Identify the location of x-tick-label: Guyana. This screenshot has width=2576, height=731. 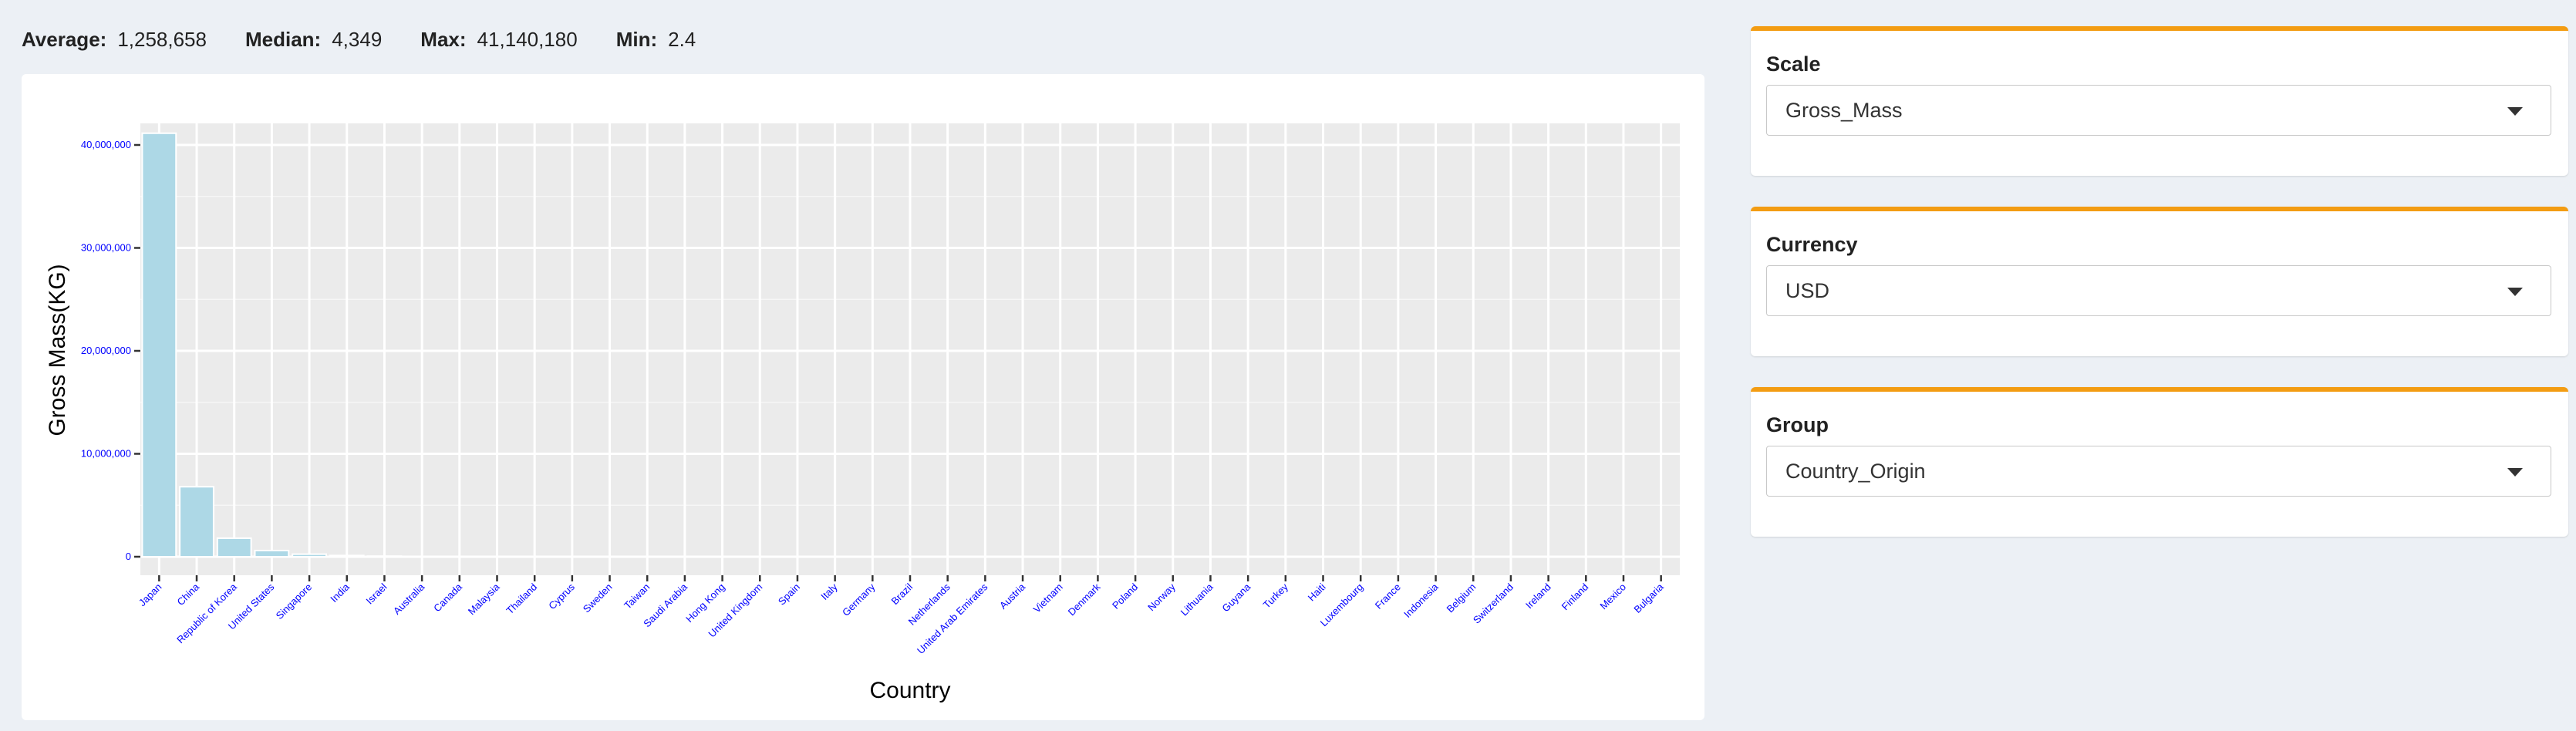
(1236, 597).